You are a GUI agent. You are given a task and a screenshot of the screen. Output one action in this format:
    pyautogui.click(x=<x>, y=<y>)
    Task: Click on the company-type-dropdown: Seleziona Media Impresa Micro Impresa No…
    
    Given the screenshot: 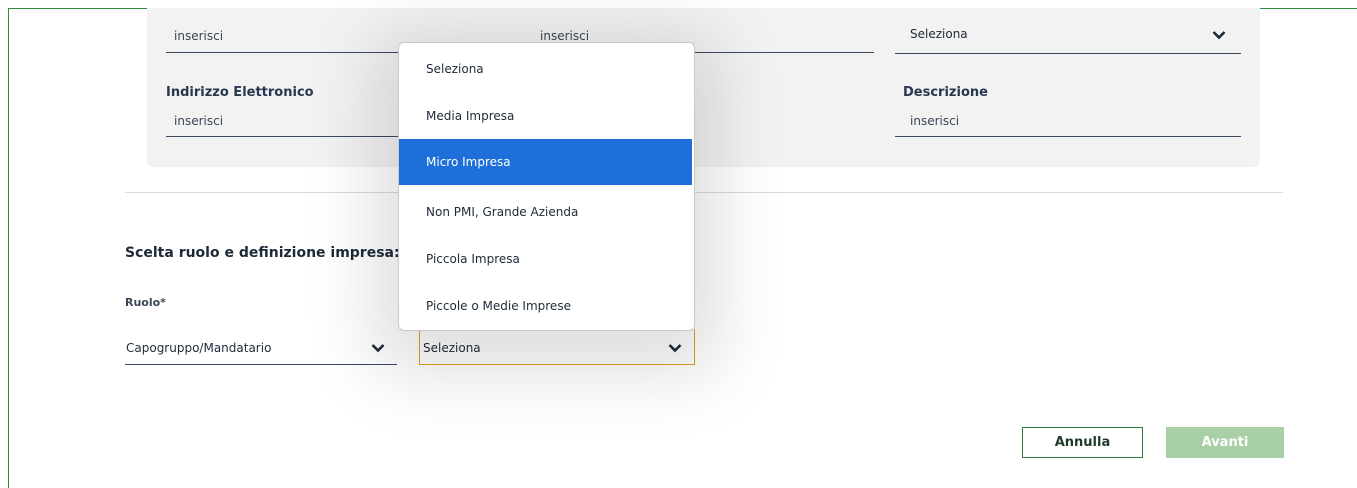 What is the action you would take?
    pyautogui.click(x=546, y=186)
    